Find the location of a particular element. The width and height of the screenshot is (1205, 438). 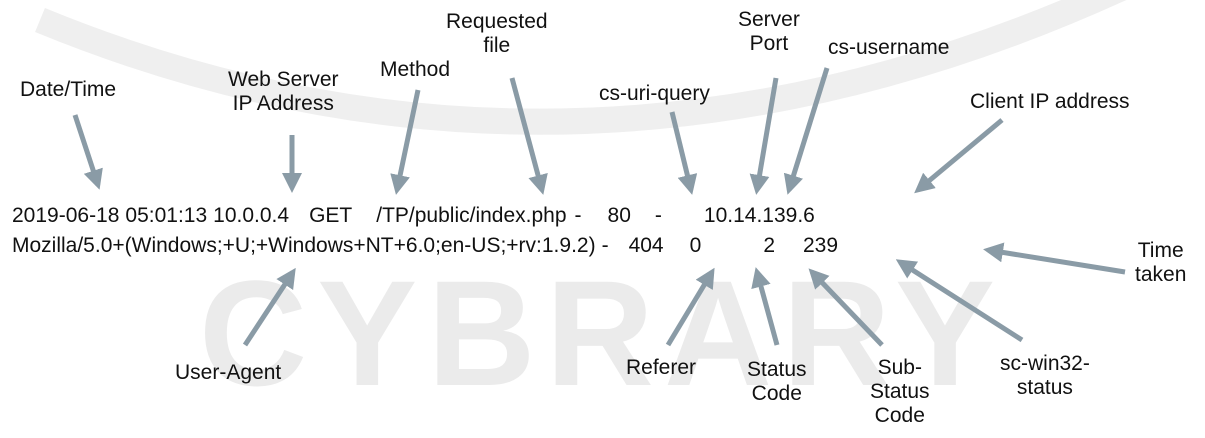

log-server-ip: 10.0.0.4 is located at coordinates (251, 215).